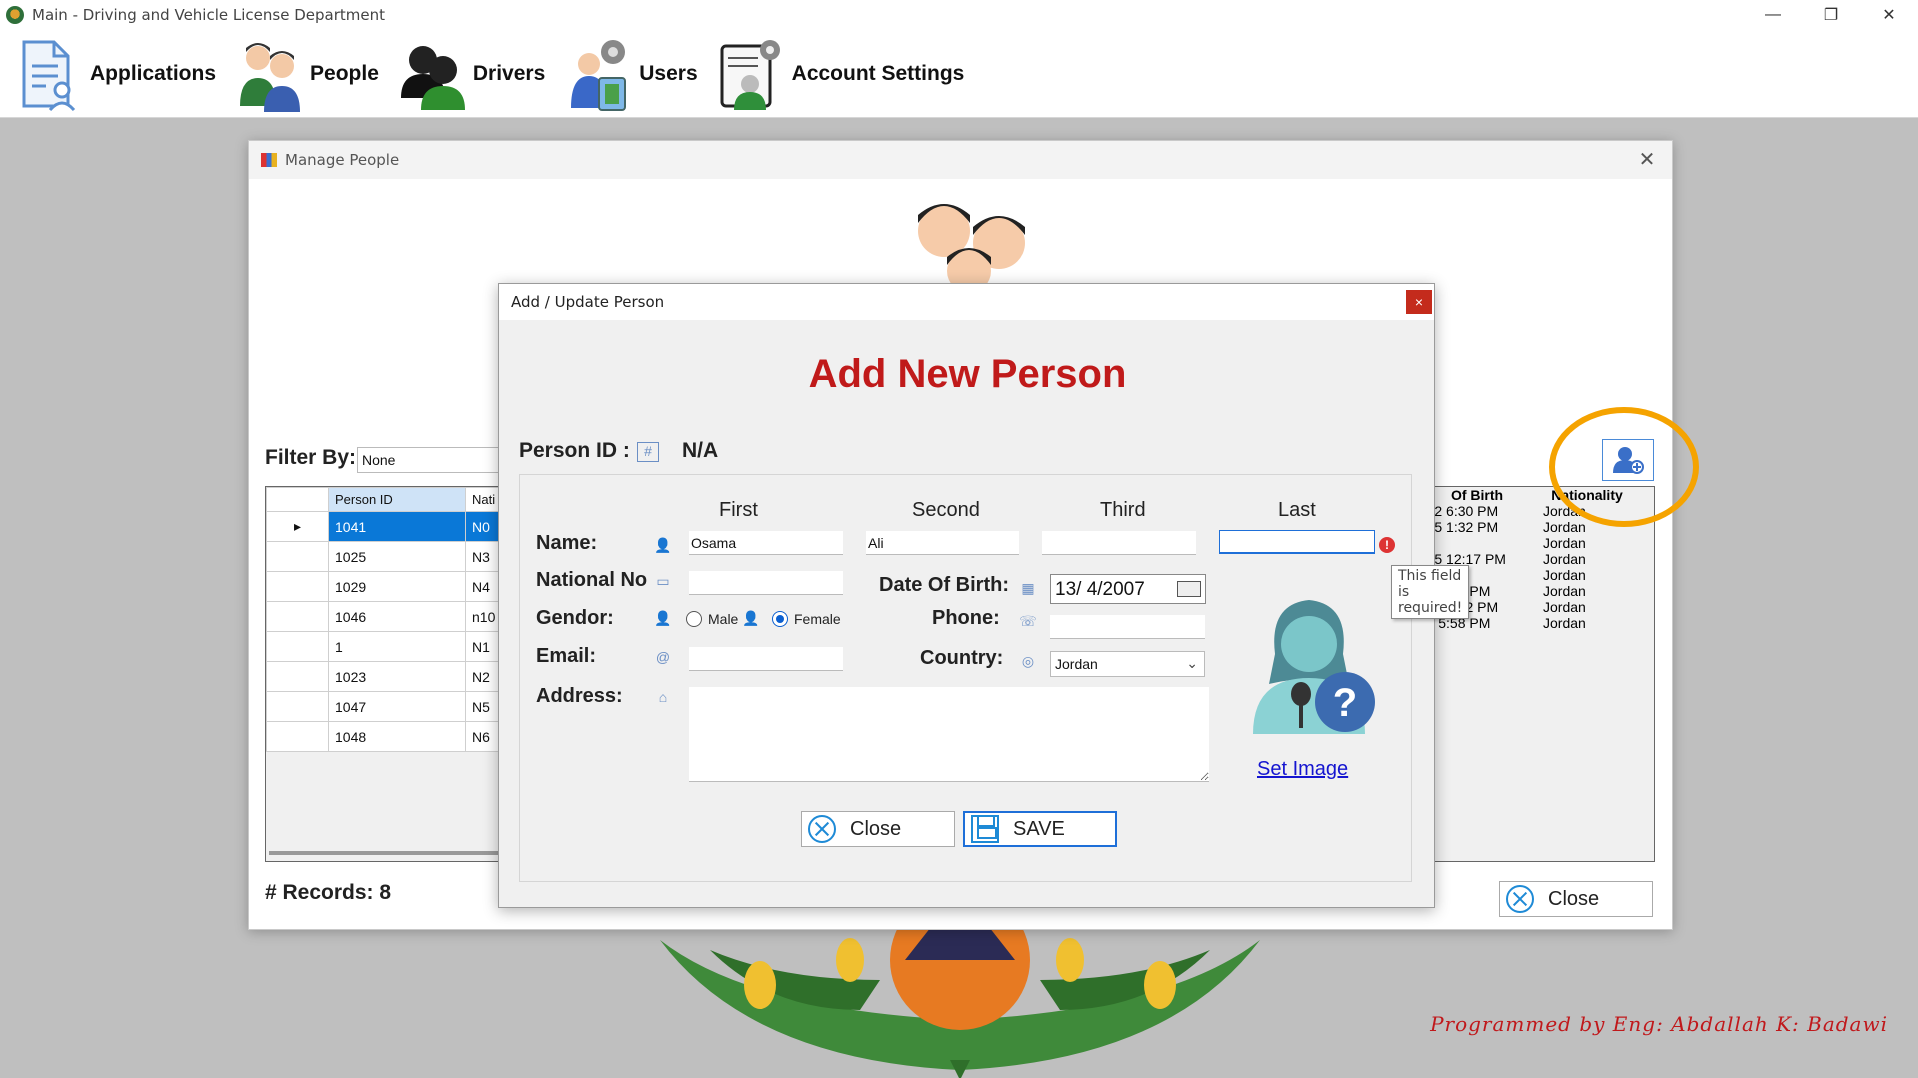 The image size is (1918, 1078). What do you see at coordinates (1647, 159) in the screenshot?
I see `manage-people-close-icon: ✕` at bounding box center [1647, 159].